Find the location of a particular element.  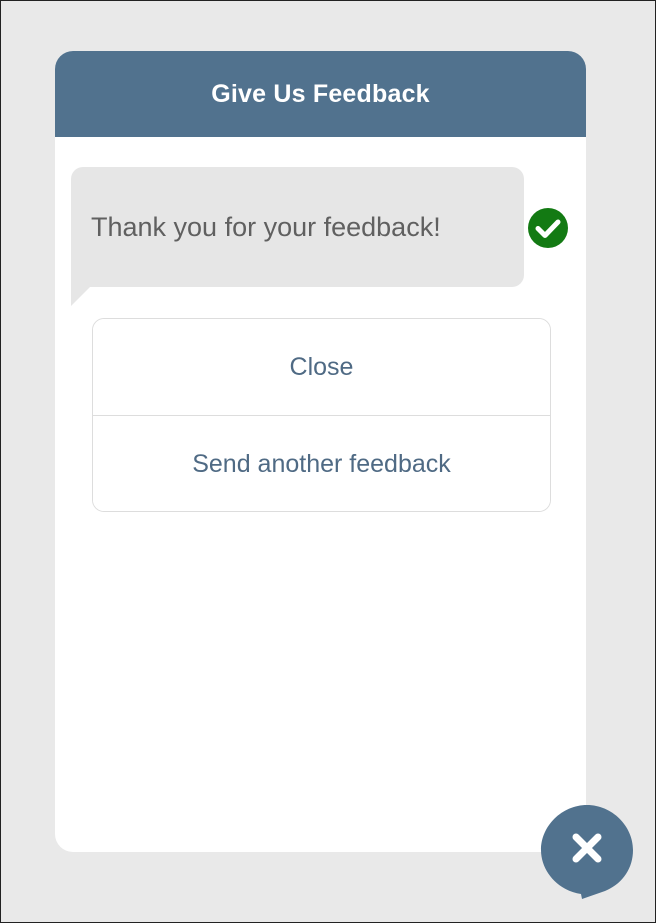

message-text: Thank you for your feedback! is located at coordinates (266, 226).